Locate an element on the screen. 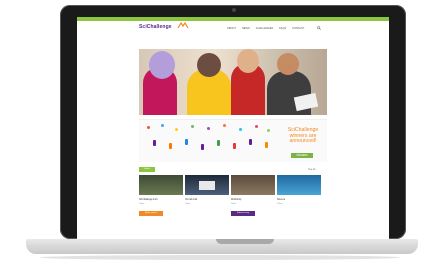  more-videos-button: More videos is located at coordinates (151, 213).